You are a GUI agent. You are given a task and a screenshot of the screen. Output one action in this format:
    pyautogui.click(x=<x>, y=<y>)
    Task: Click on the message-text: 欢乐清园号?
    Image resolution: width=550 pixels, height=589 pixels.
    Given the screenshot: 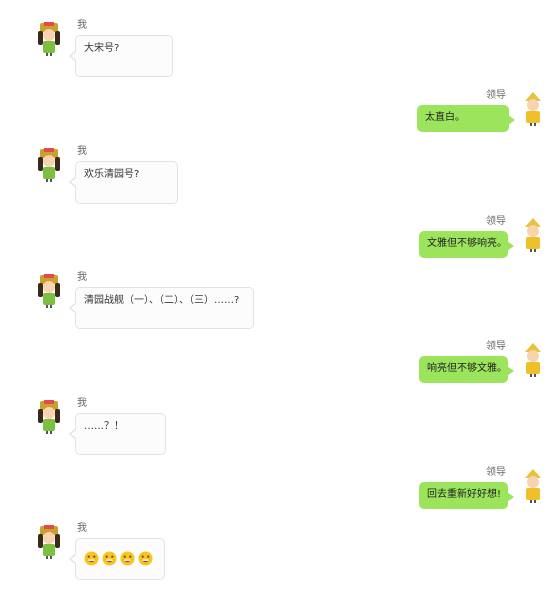 What is the action you would take?
    pyautogui.click(x=112, y=174)
    